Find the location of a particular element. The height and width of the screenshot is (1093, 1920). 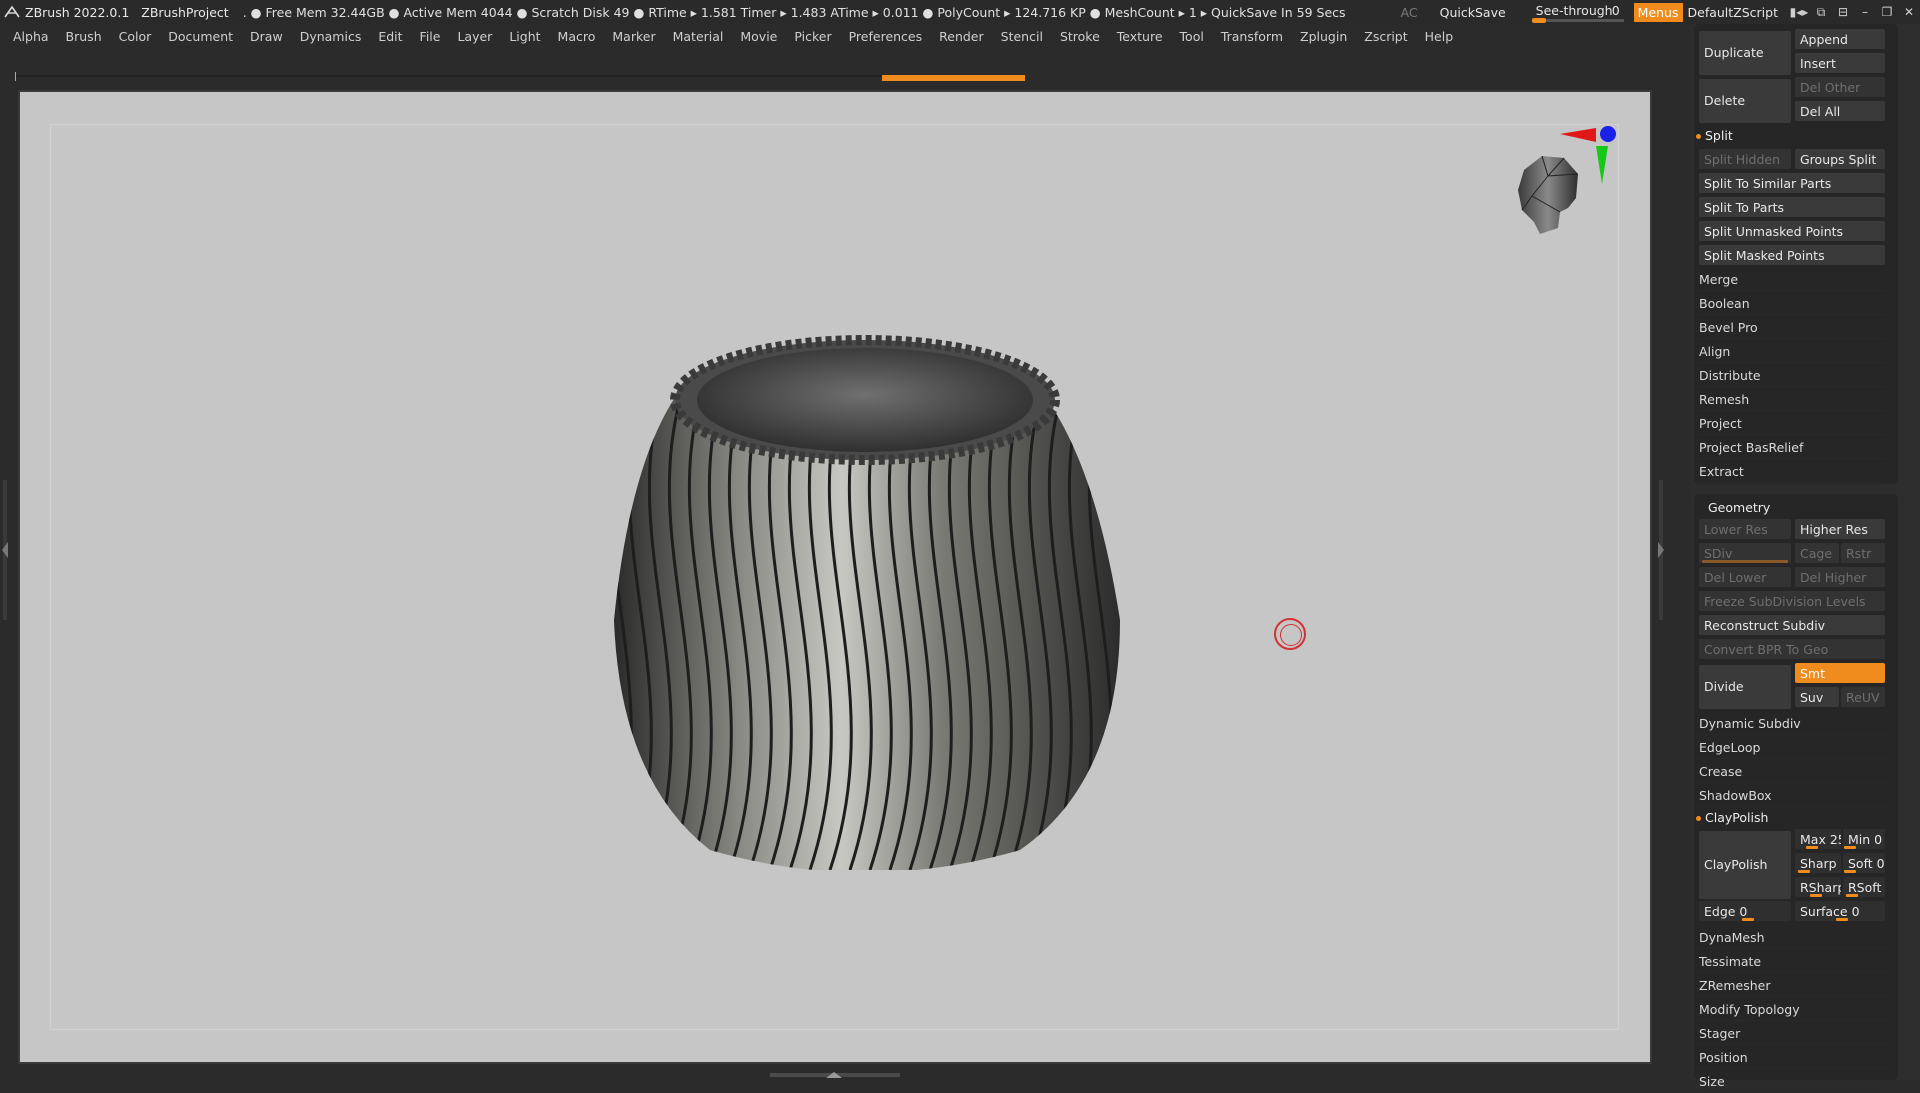

cage-button: Cage is located at coordinates (1817, 553).